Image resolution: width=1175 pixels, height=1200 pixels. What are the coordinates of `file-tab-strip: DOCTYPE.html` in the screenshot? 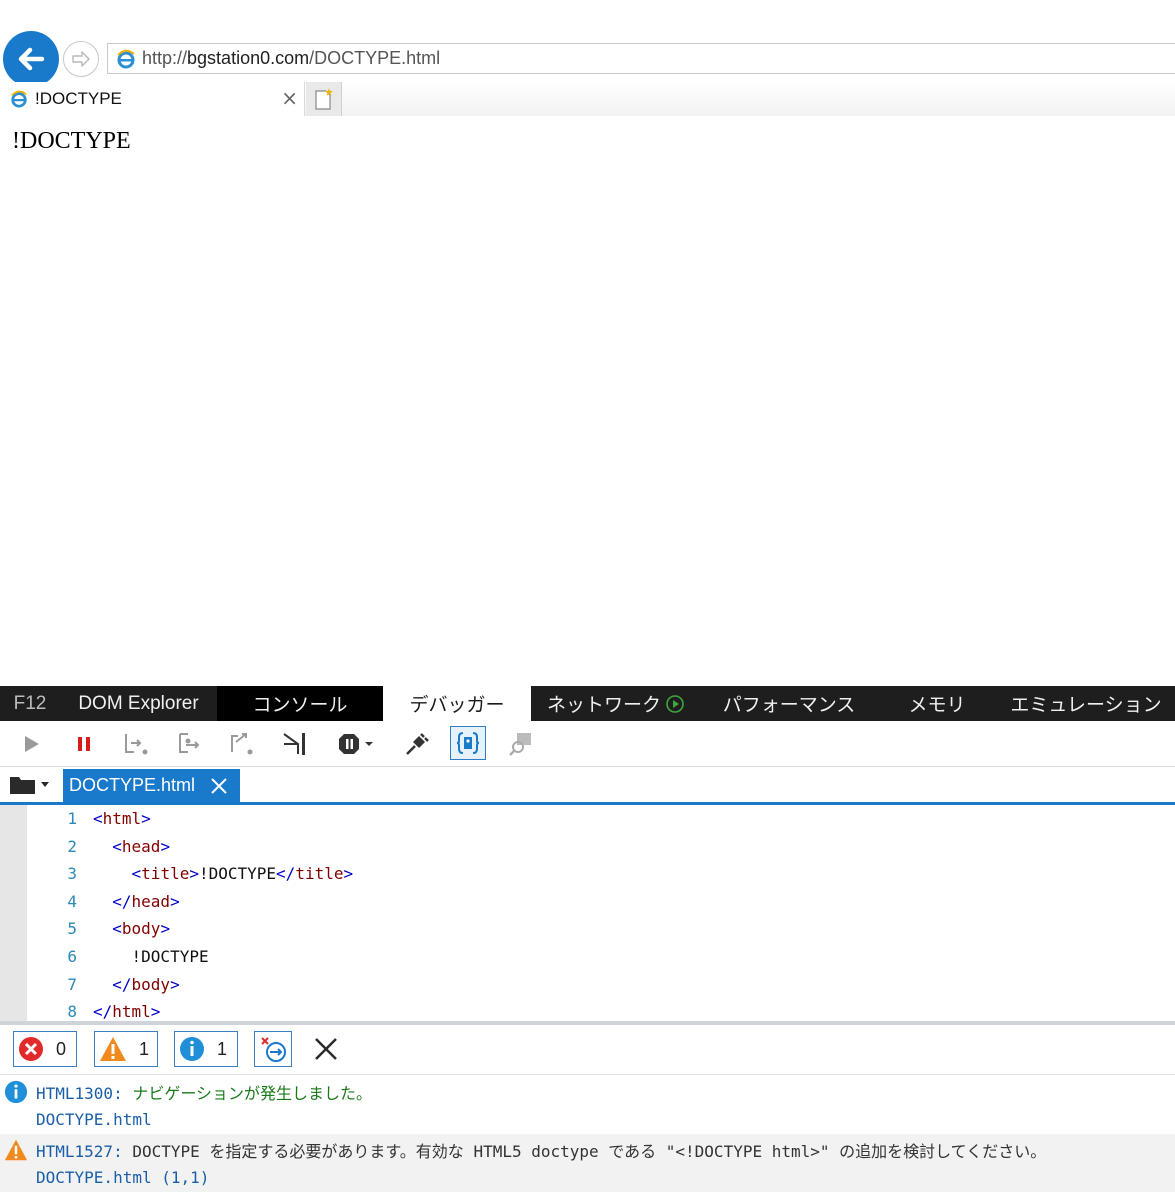 It's located at (587, 786).